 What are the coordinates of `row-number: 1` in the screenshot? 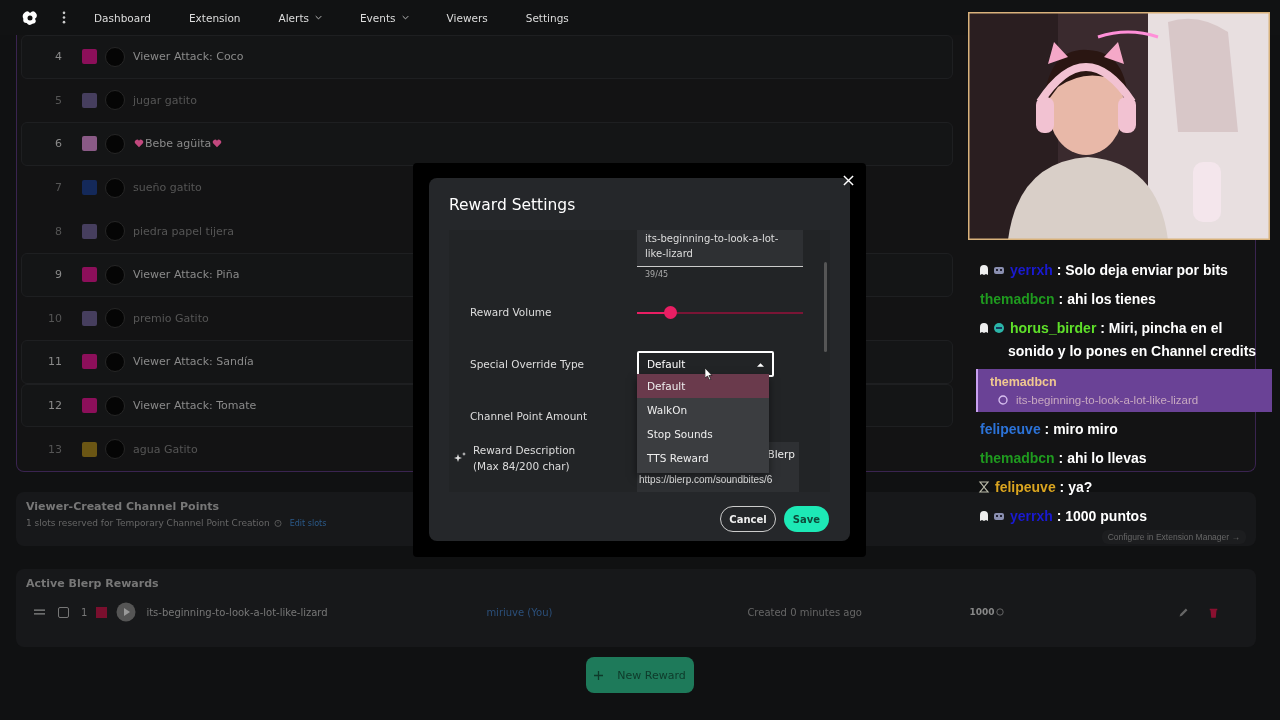 It's located at (84, 612).